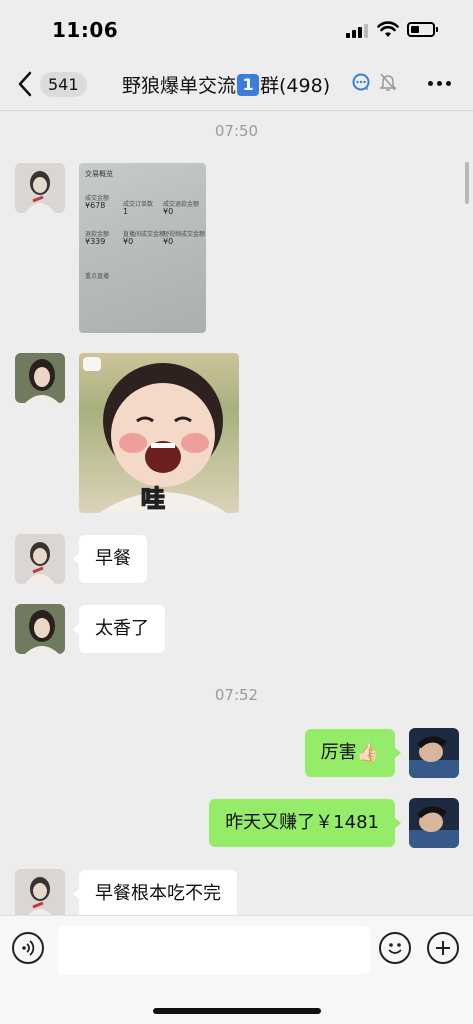 The width and height of the screenshot is (473, 1024). I want to click on screenshot-value: ¥339, so click(95, 241).